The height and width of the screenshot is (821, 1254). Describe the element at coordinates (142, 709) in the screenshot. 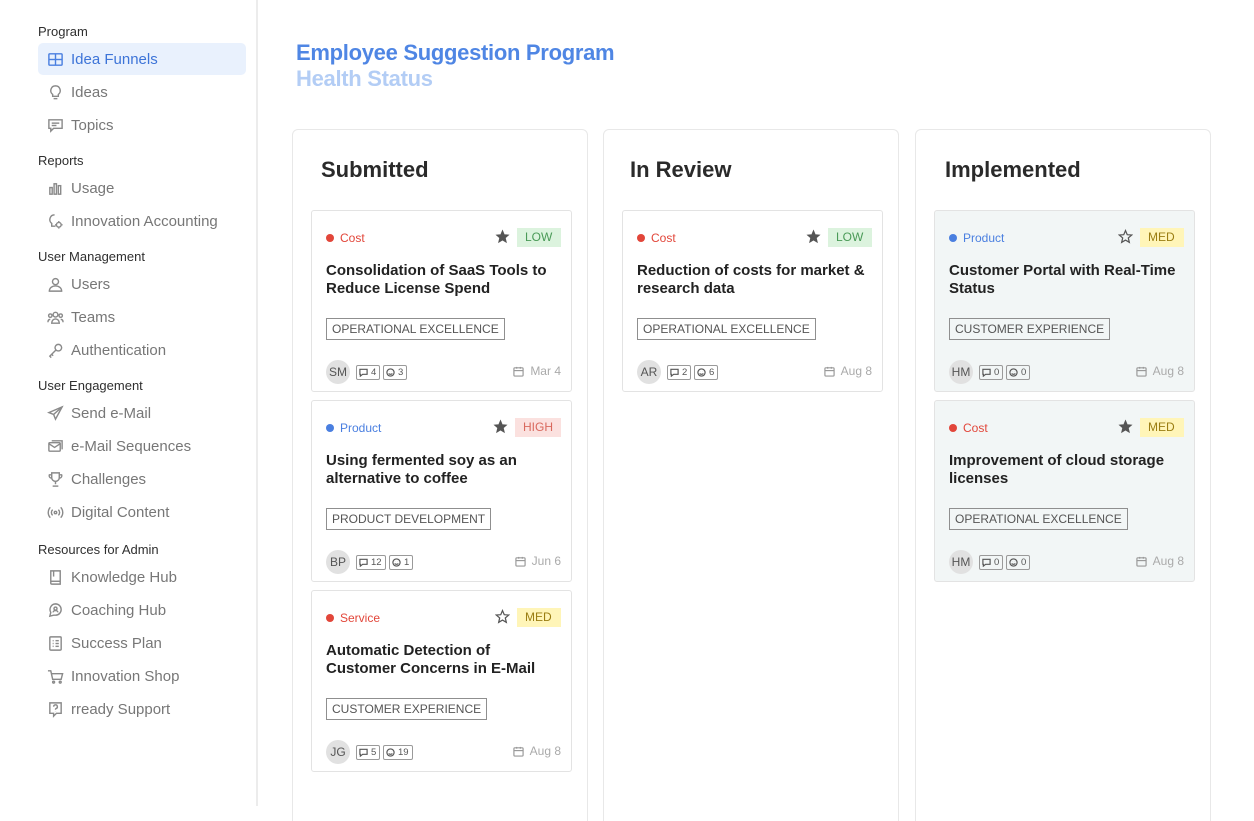

I see `sidebar-item-rready-support: rready Support` at that location.